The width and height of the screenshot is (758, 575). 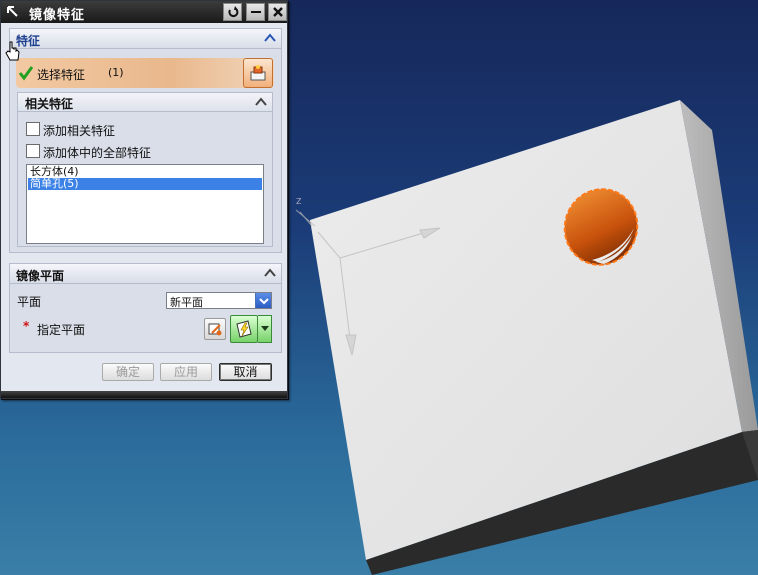 I want to click on plane-lightning-icon, so click(x=244, y=329).